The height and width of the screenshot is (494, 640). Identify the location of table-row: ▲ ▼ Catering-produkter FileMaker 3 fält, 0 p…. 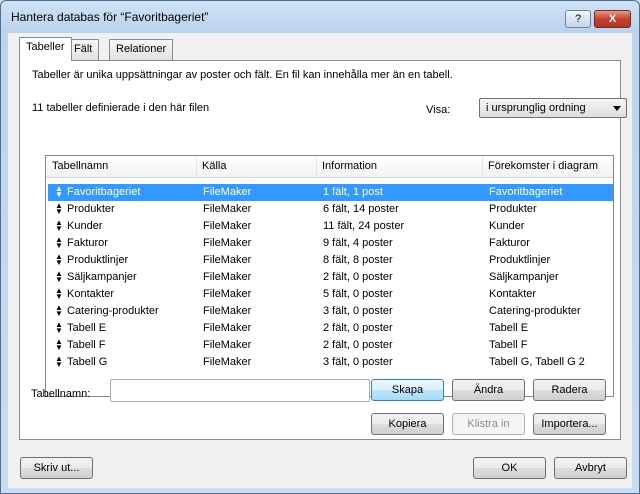
(330, 311).